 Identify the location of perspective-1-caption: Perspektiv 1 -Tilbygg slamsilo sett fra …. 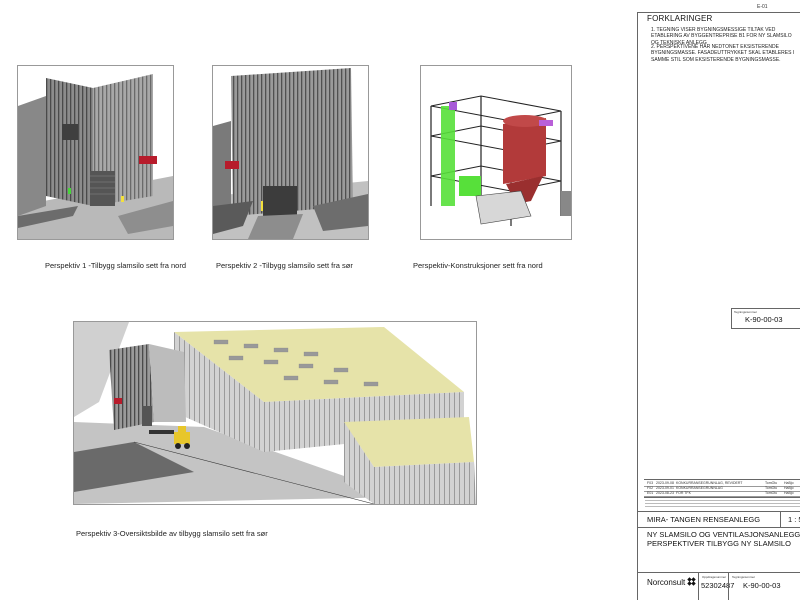
(116, 265).